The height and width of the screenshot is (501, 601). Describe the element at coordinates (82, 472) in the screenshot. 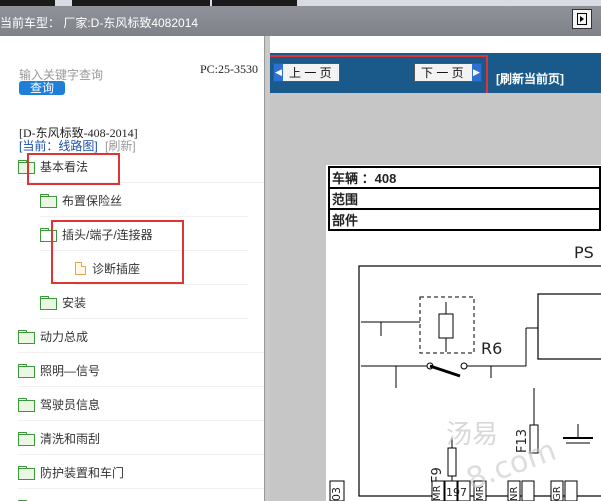

I see `tree-item-label: 防护装置和车门` at that location.